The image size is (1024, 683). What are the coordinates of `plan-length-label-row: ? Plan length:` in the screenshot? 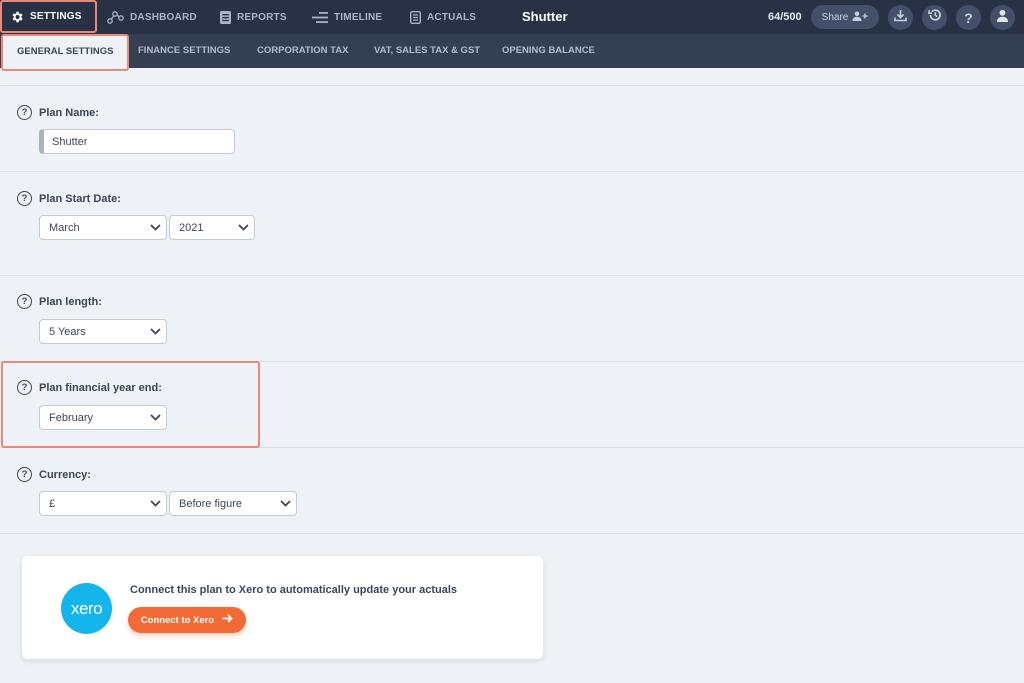 It's located at (59, 301).